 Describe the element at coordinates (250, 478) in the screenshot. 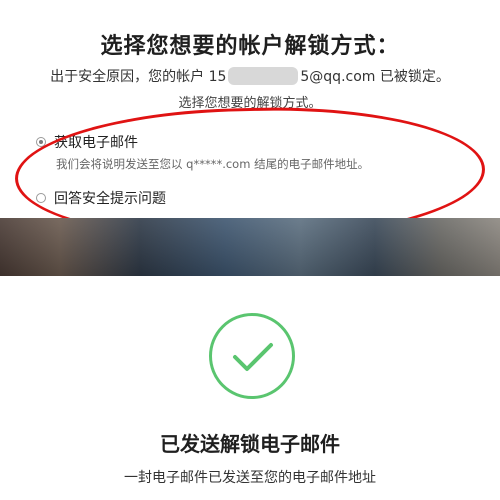

I see `confirmation-subtitle: 一封电子邮件已发送至您的电子邮件地址` at that location.